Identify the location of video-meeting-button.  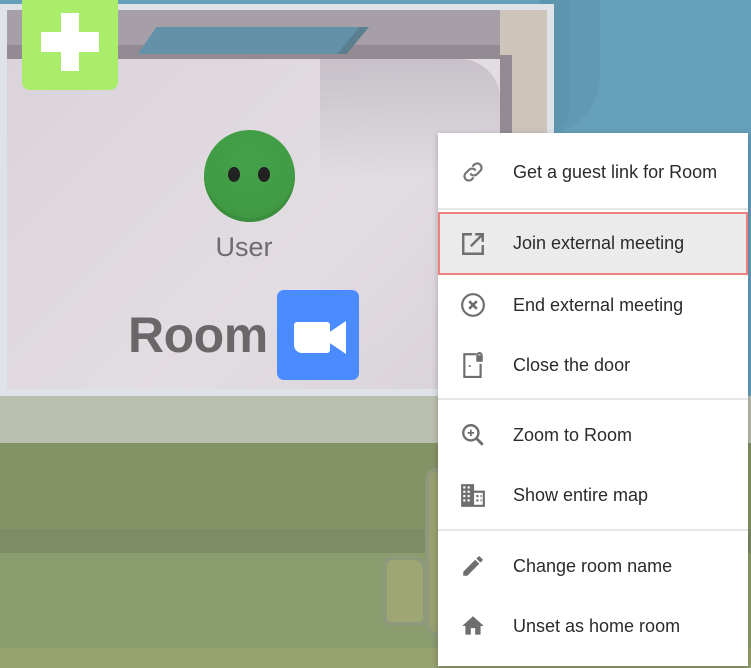
(318, 335).